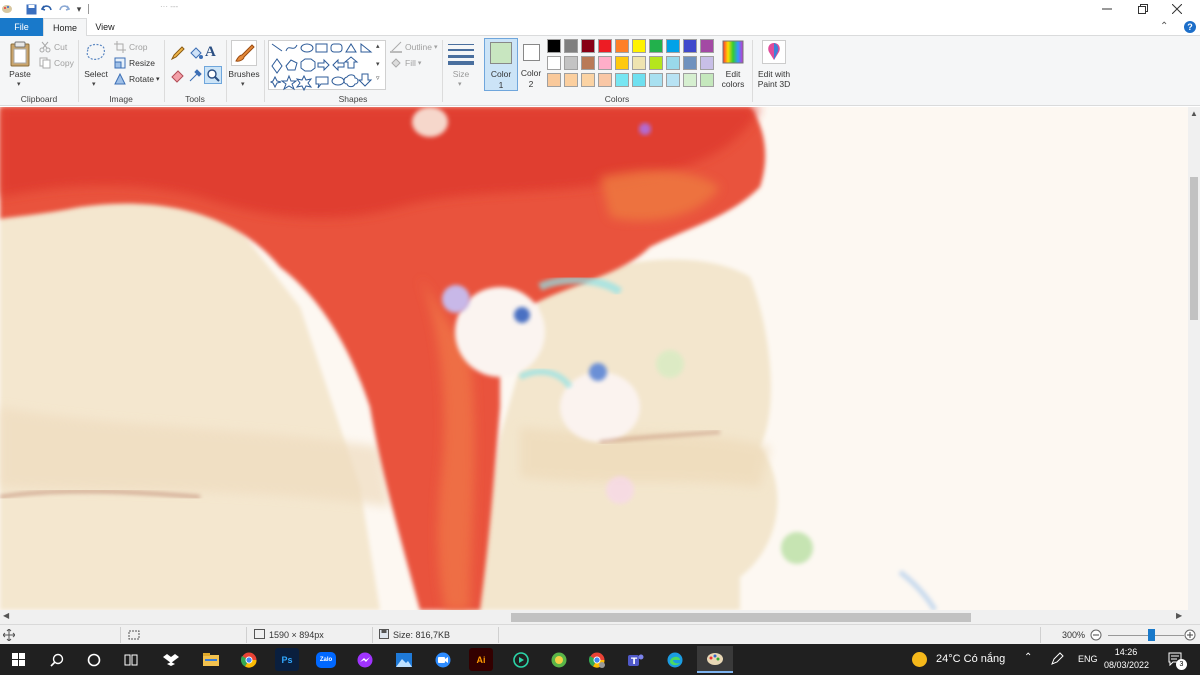  What do you see at coordinates (443, 659) in the screenshot?
I see `zoom-meetings-icon` at bounding box center [443, 659].